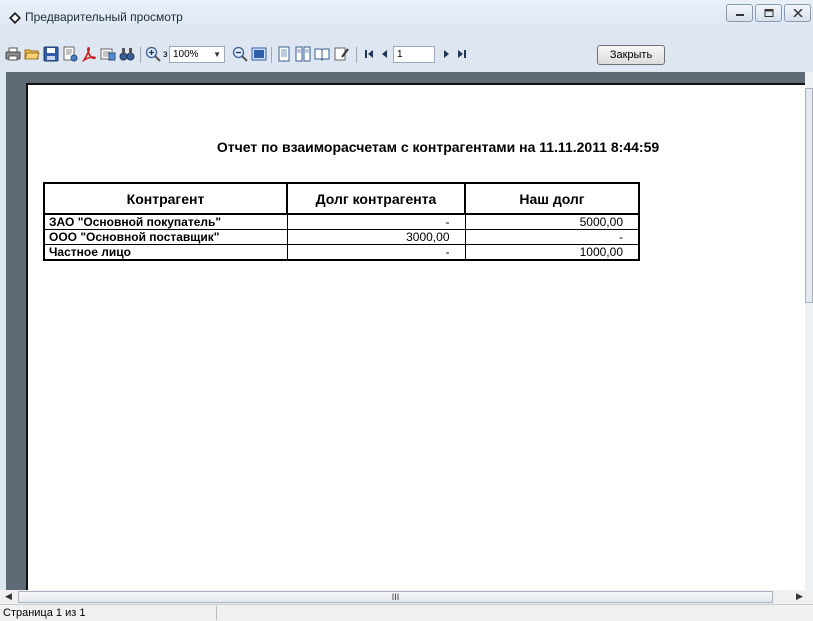  I want to click on close-window-button, so click(797, 13).